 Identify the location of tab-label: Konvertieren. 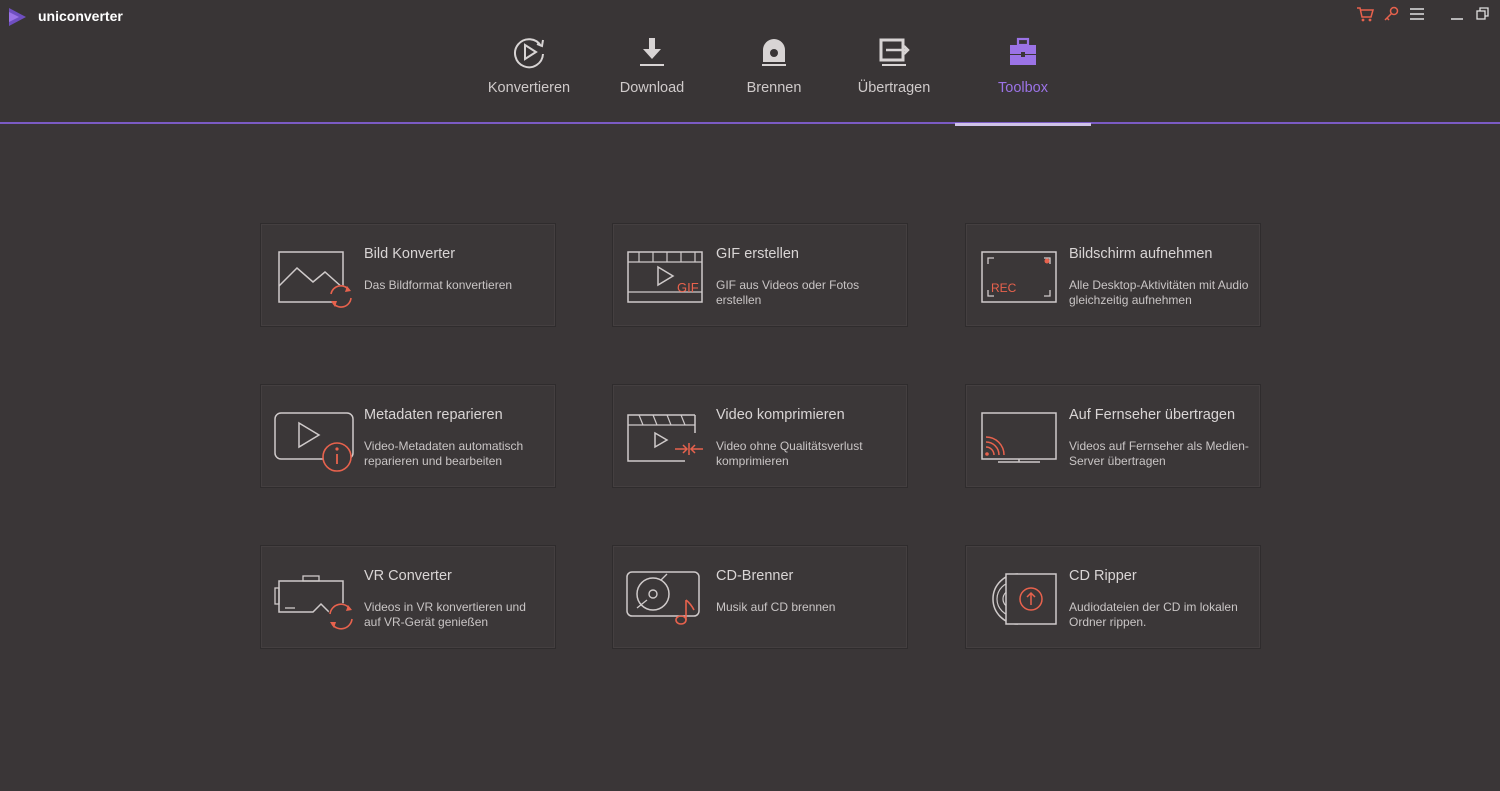
(529, 88).